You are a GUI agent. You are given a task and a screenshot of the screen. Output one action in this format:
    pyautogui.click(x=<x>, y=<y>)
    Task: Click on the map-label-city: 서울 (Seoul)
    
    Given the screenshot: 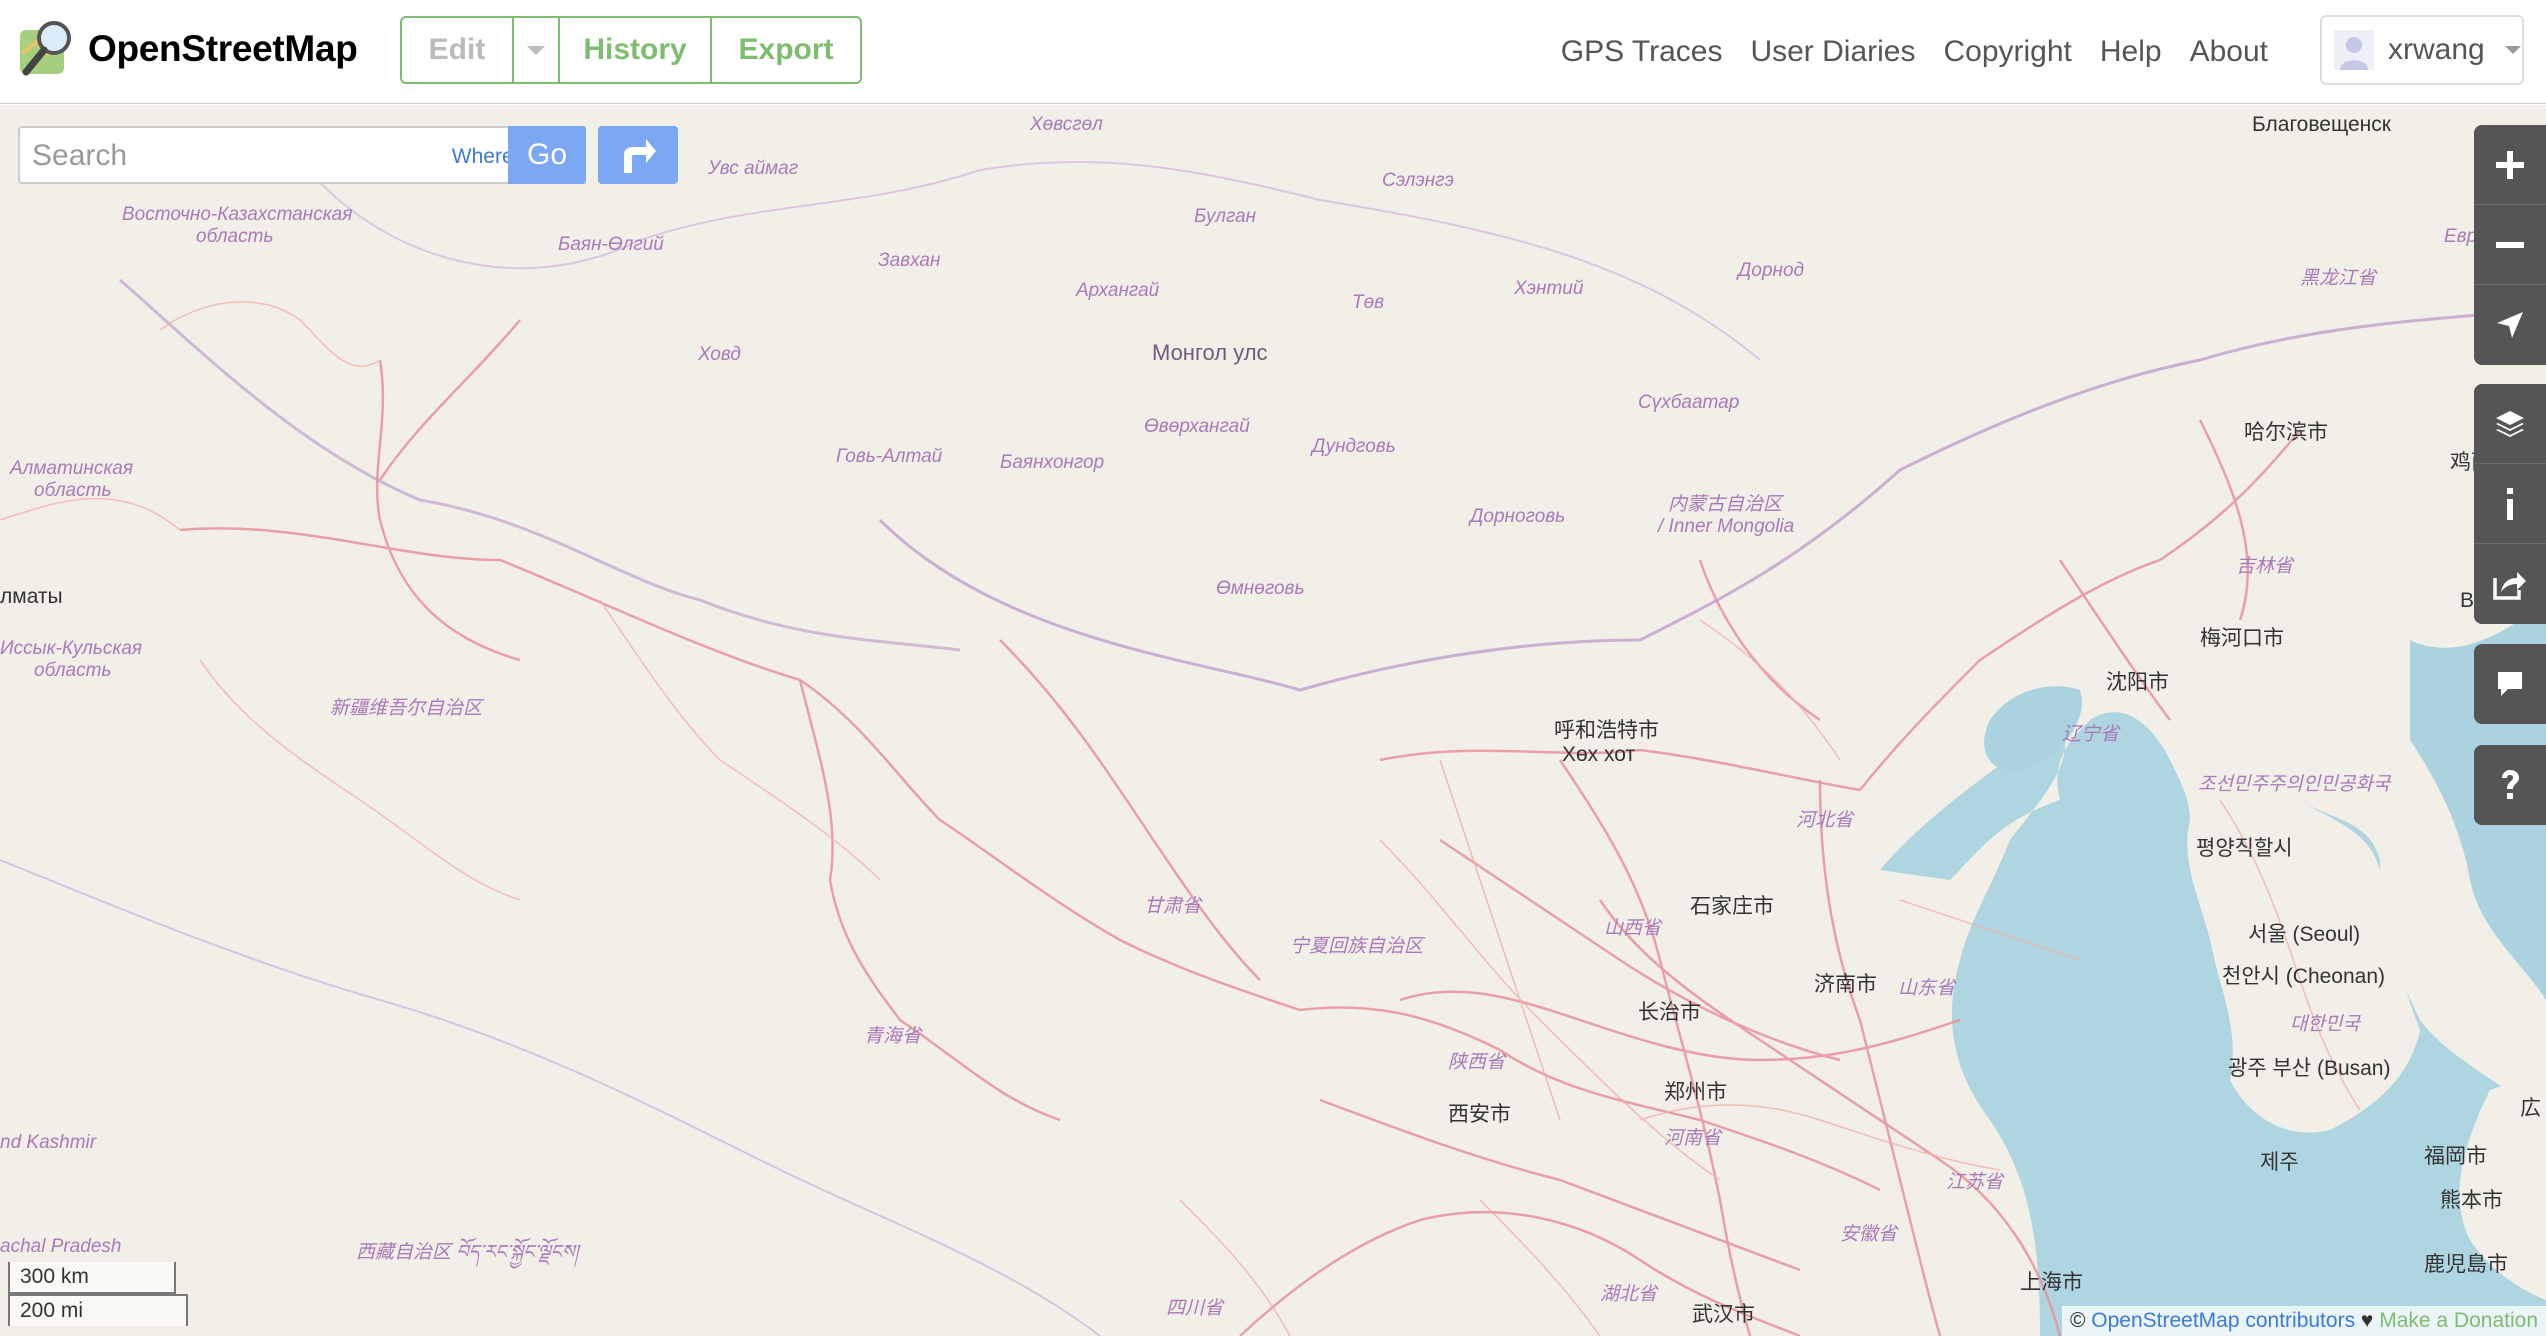 What is the action you would take?
    pyautogui.click(x=2304, y=934)
    